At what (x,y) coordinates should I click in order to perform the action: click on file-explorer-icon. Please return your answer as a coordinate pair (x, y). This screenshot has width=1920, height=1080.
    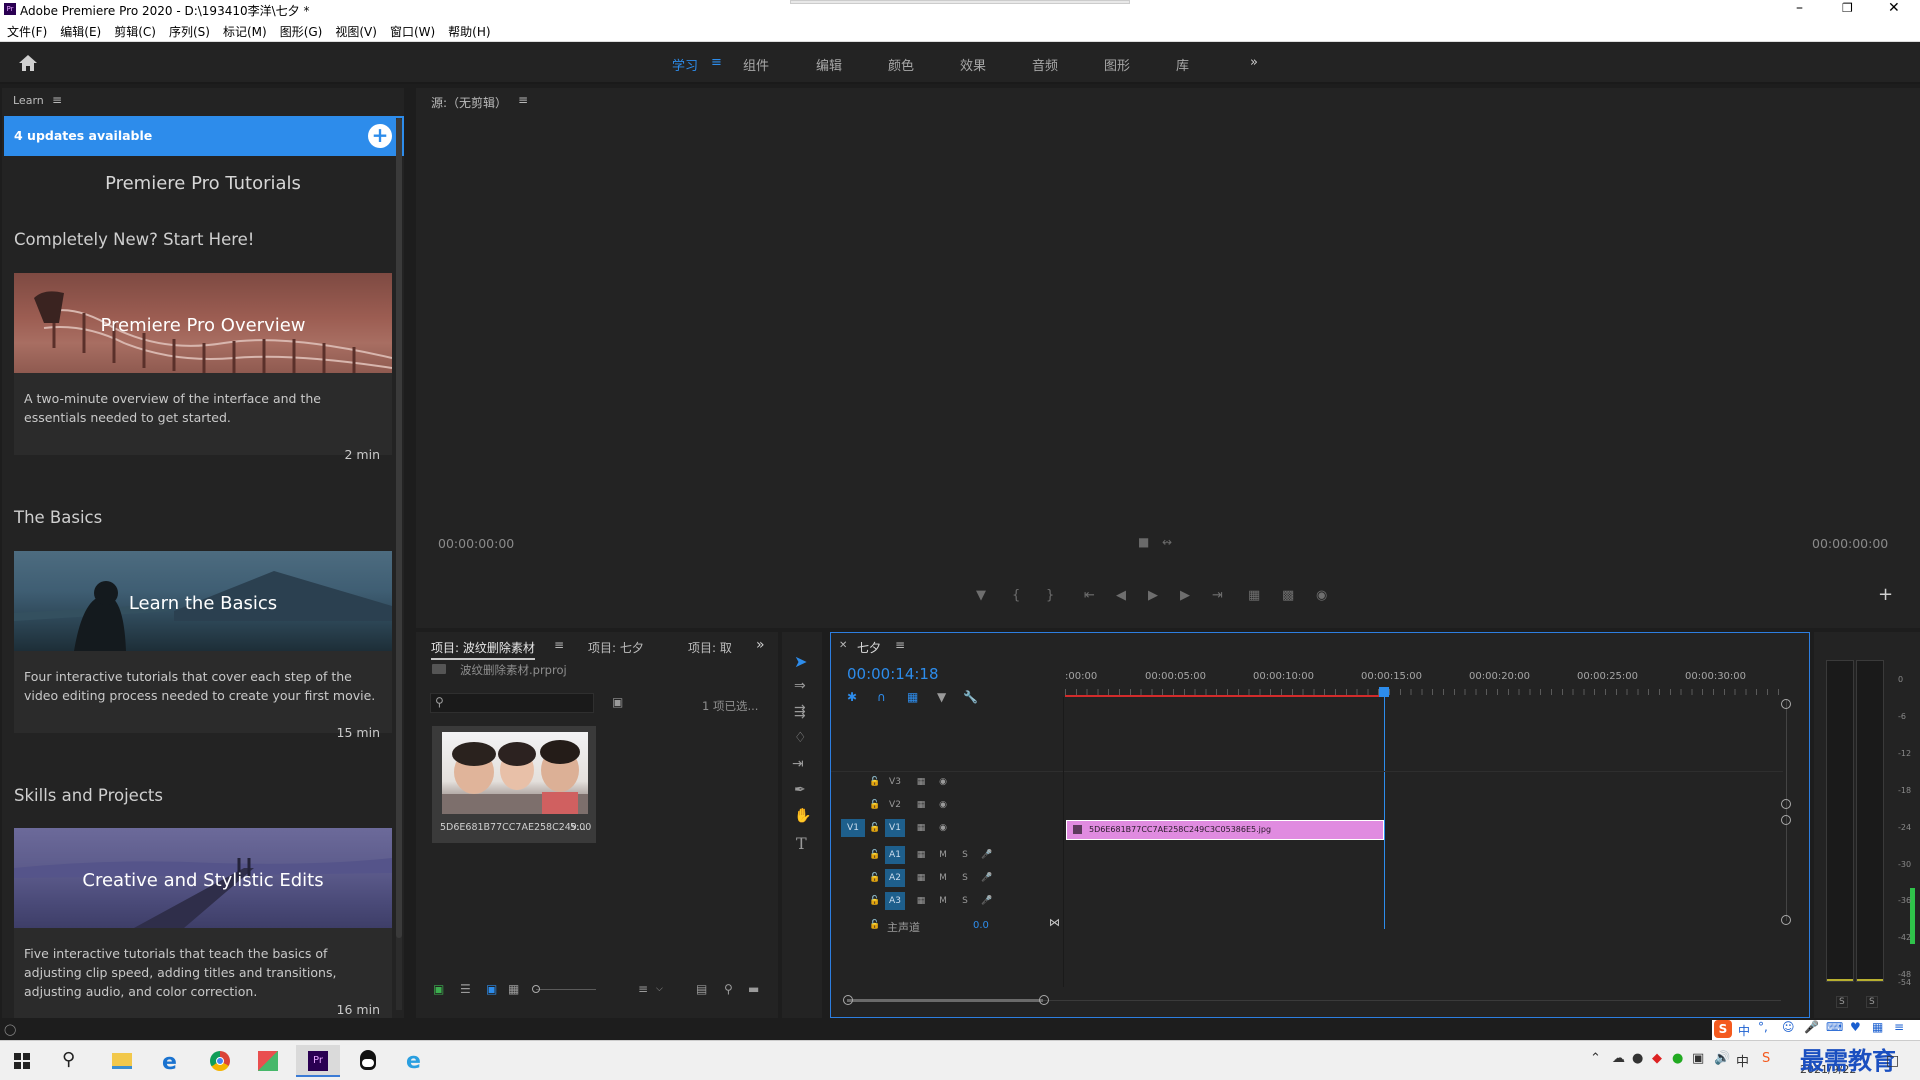
    Looking at the image, I should click on (122, 1061).